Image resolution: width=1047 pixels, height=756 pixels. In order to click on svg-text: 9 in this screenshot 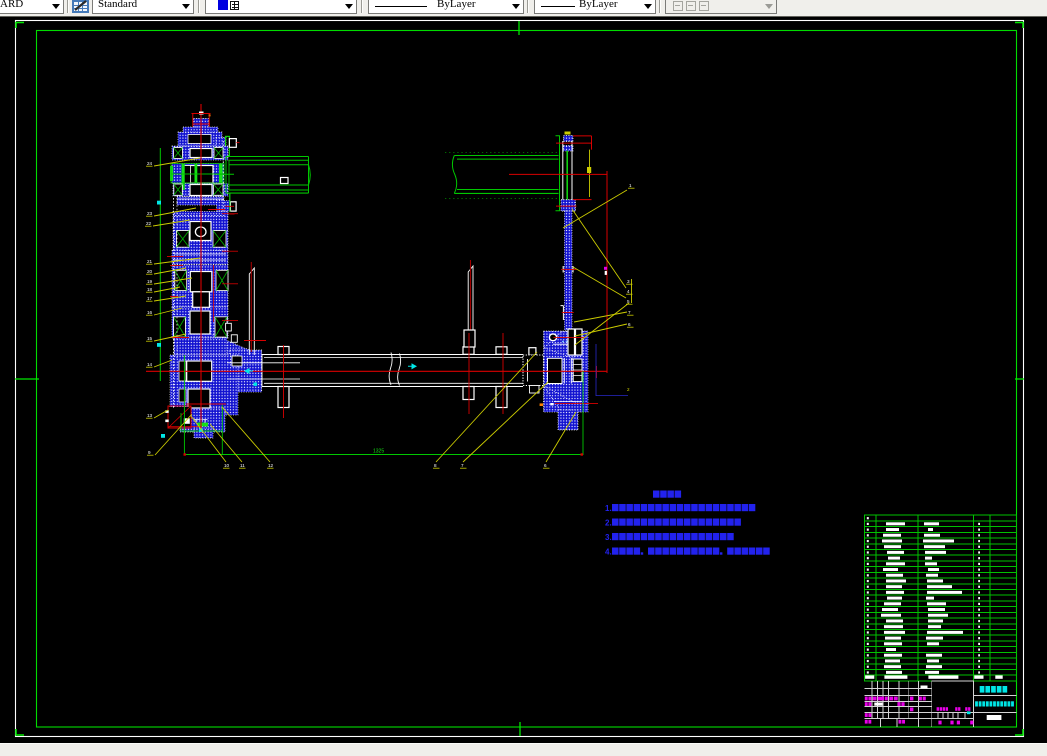, I will do `click(149, 452)`.